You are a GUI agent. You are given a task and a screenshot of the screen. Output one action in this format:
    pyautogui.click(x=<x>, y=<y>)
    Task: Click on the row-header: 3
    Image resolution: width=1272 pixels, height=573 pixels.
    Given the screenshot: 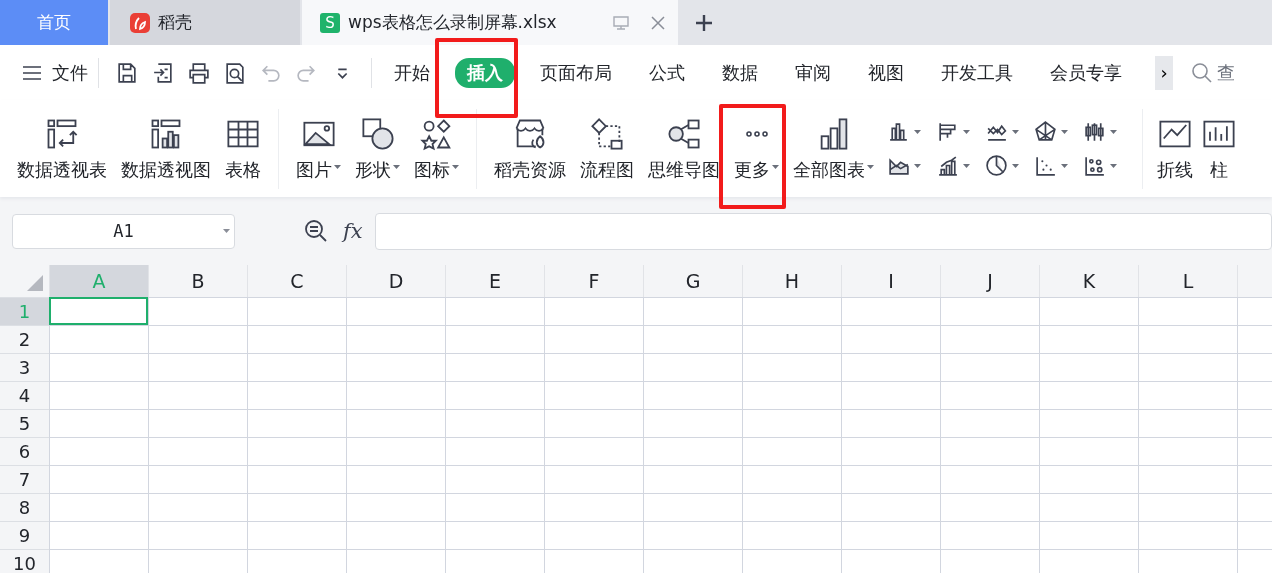 What is the action you would take?
    pyautogui.click(x=24, y=367)
    